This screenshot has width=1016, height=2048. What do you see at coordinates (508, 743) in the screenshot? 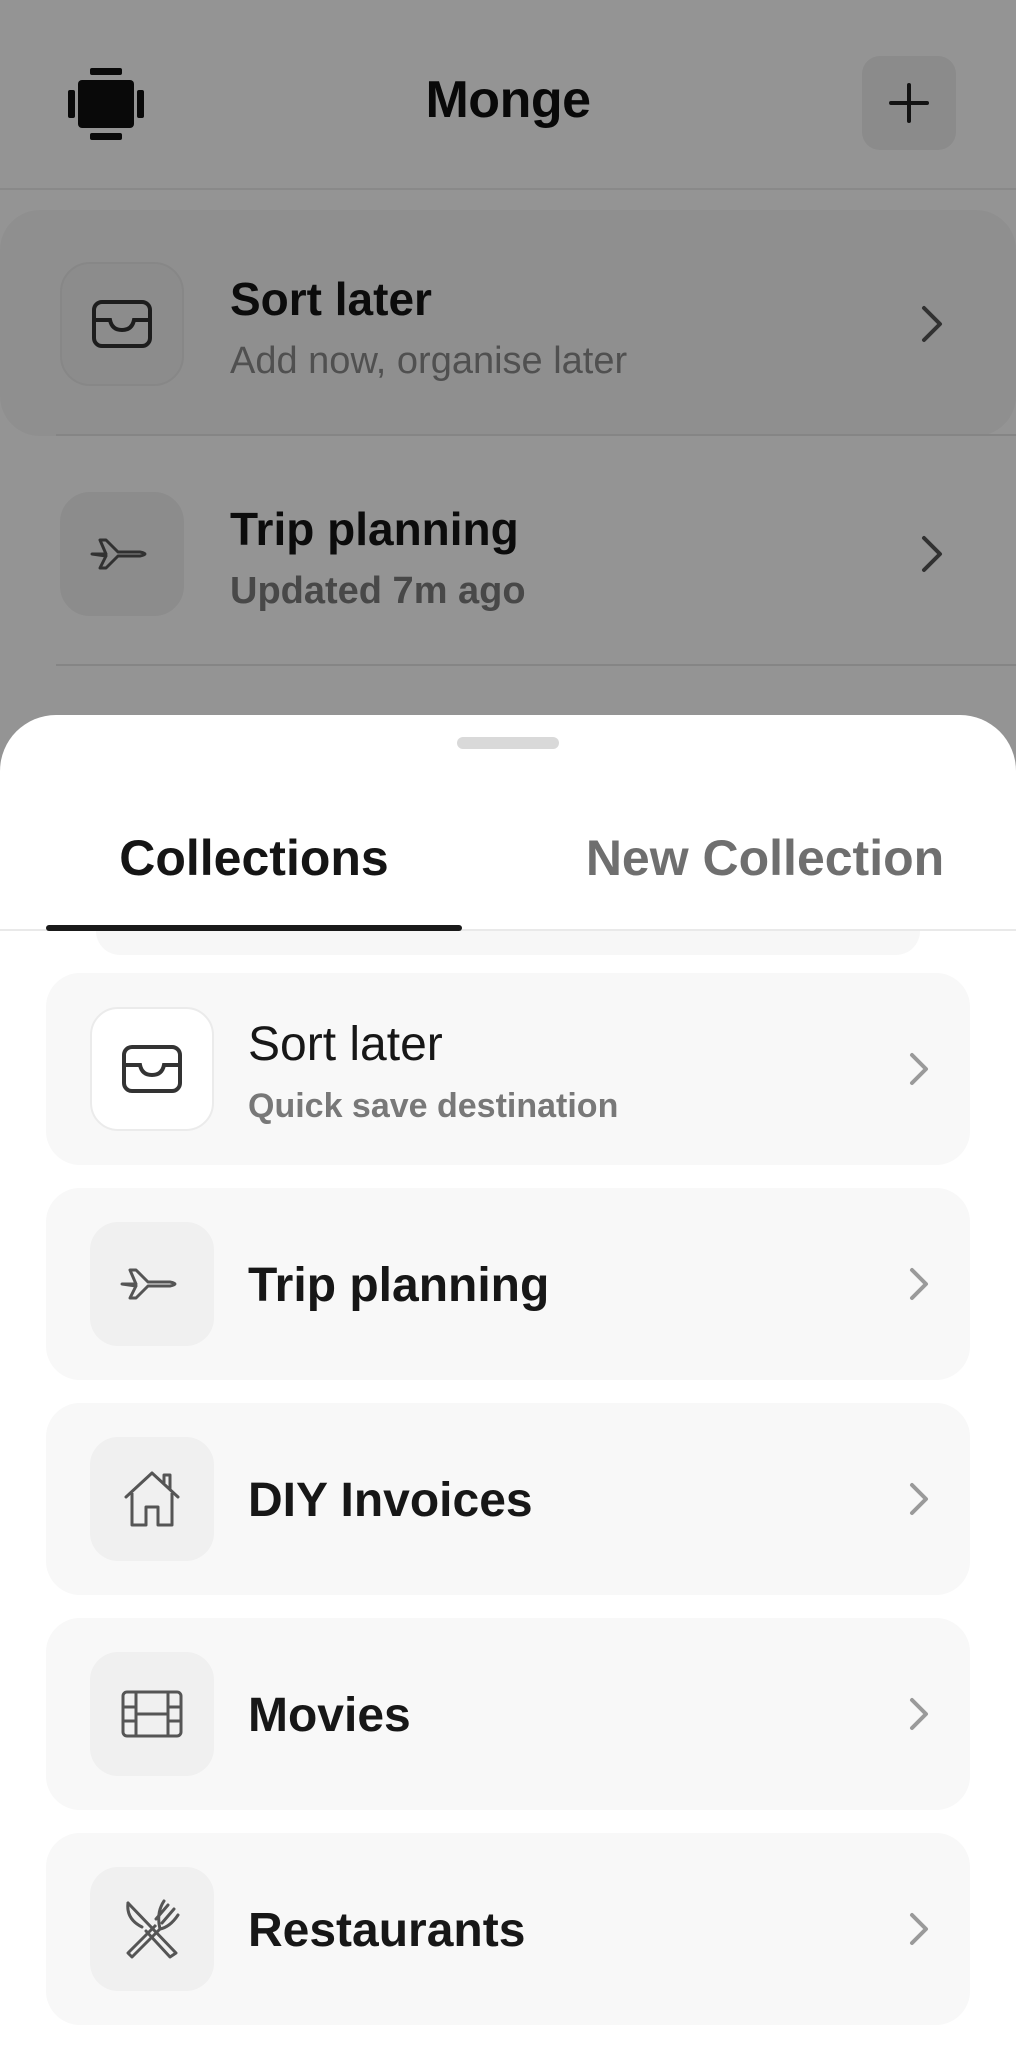
I see `sheet-drag-handle` at bounding box center [508, 743].